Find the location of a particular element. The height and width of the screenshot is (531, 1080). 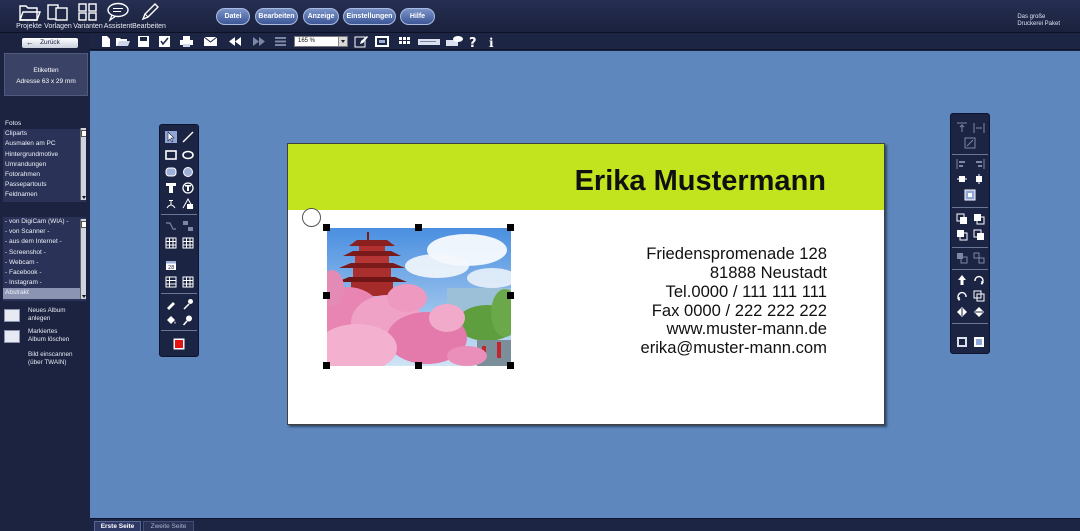

list-item: Passepartouts is located at coordinates (44, 185).